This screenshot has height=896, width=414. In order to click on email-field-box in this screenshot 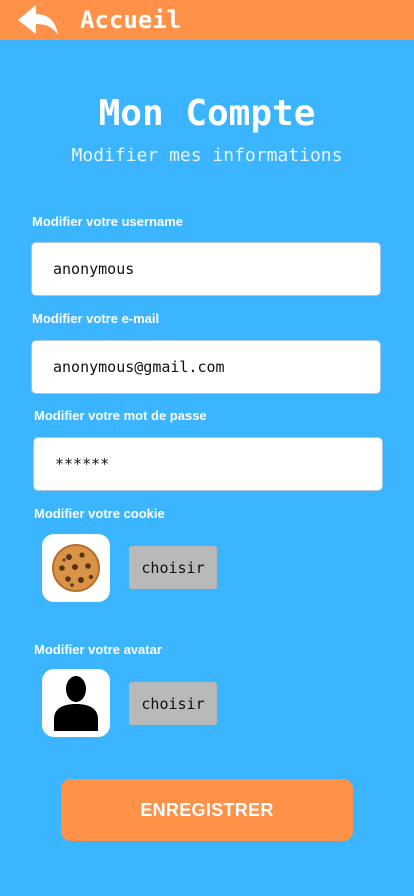, I will do `click(206, 367)`.